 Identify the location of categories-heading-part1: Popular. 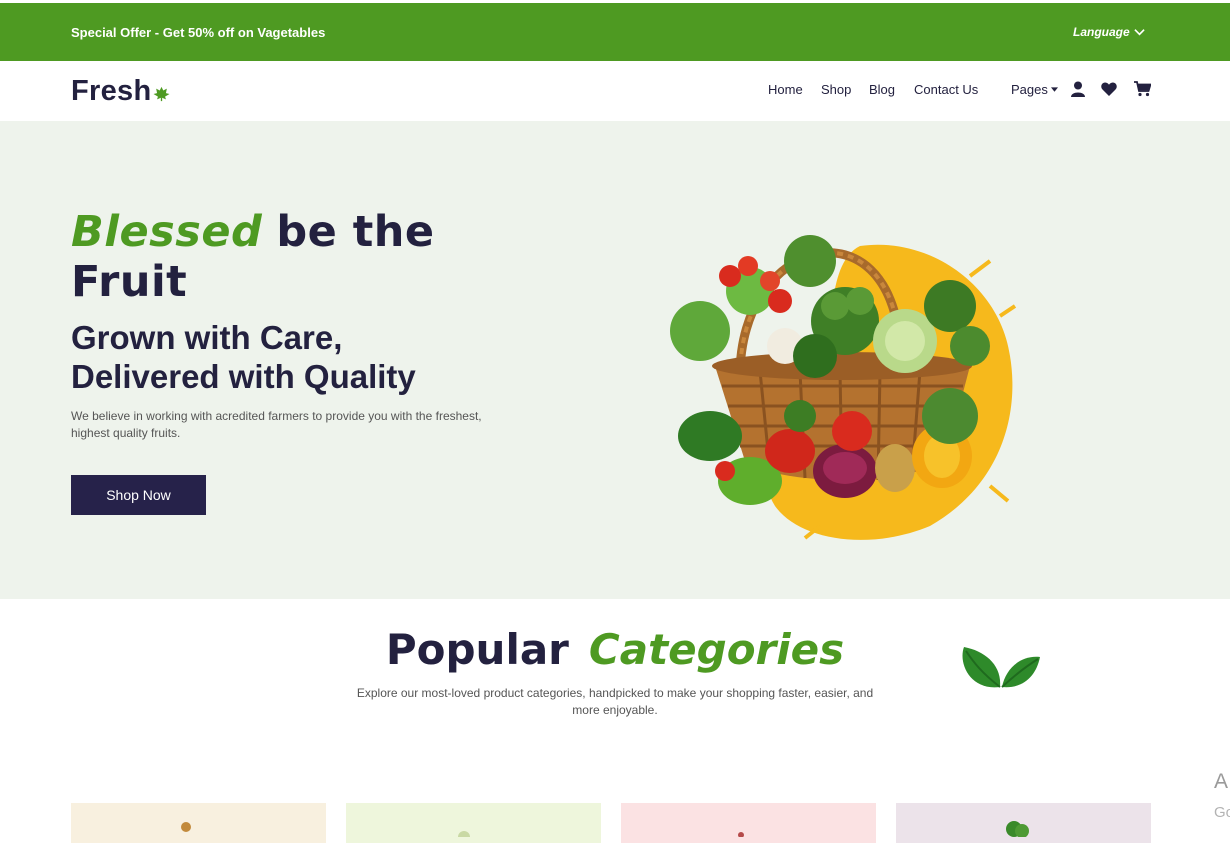
(477, 649).